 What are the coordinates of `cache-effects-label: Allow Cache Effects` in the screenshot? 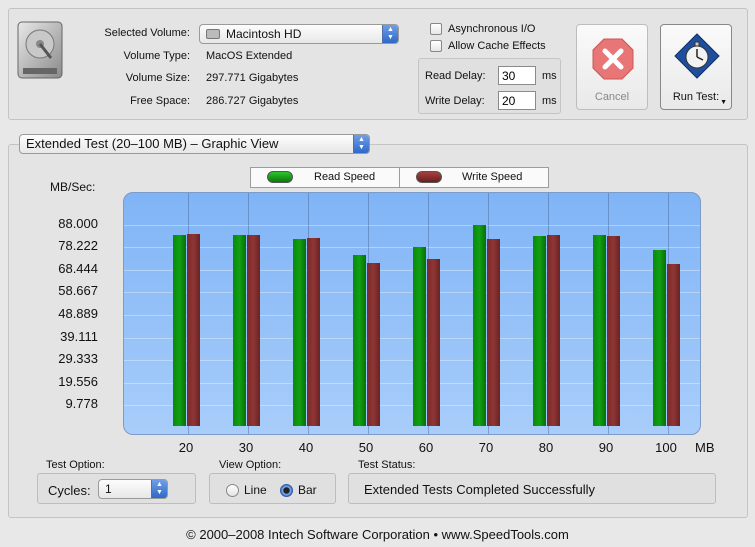 It's located at (497, 46).